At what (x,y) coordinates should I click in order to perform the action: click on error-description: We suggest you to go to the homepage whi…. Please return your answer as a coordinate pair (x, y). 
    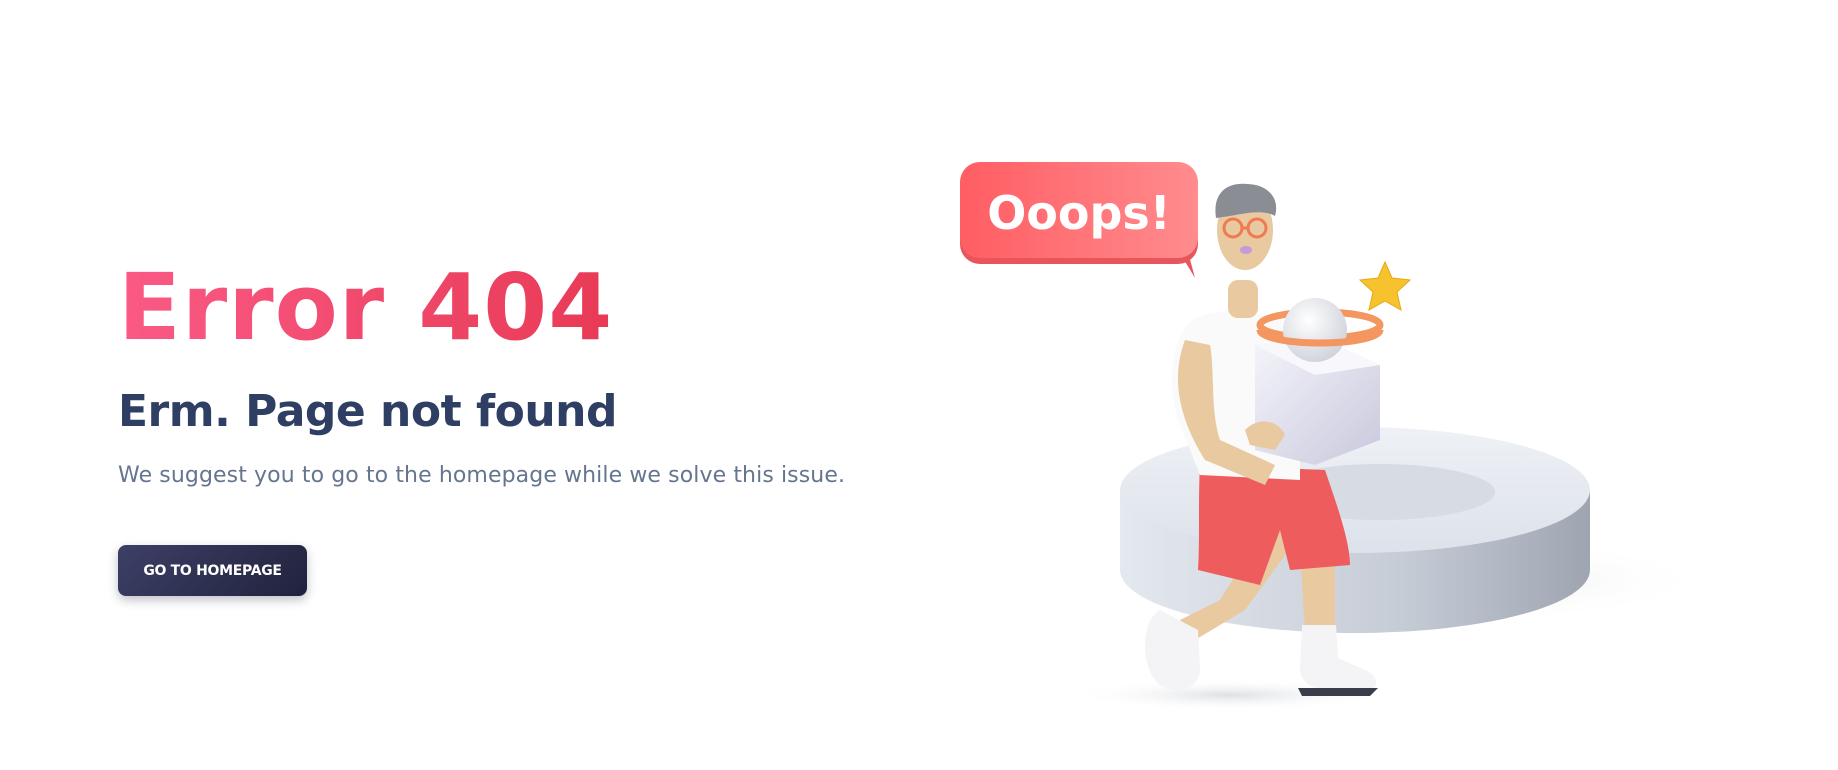
    Looking at the image, I should click on (482, 475).